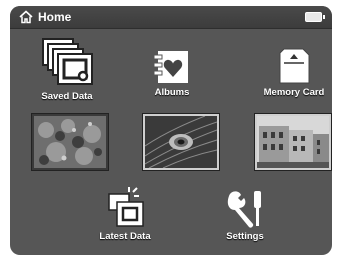 The image size is (342, 261). I want to click on photo-buildings, so click(293, 142).